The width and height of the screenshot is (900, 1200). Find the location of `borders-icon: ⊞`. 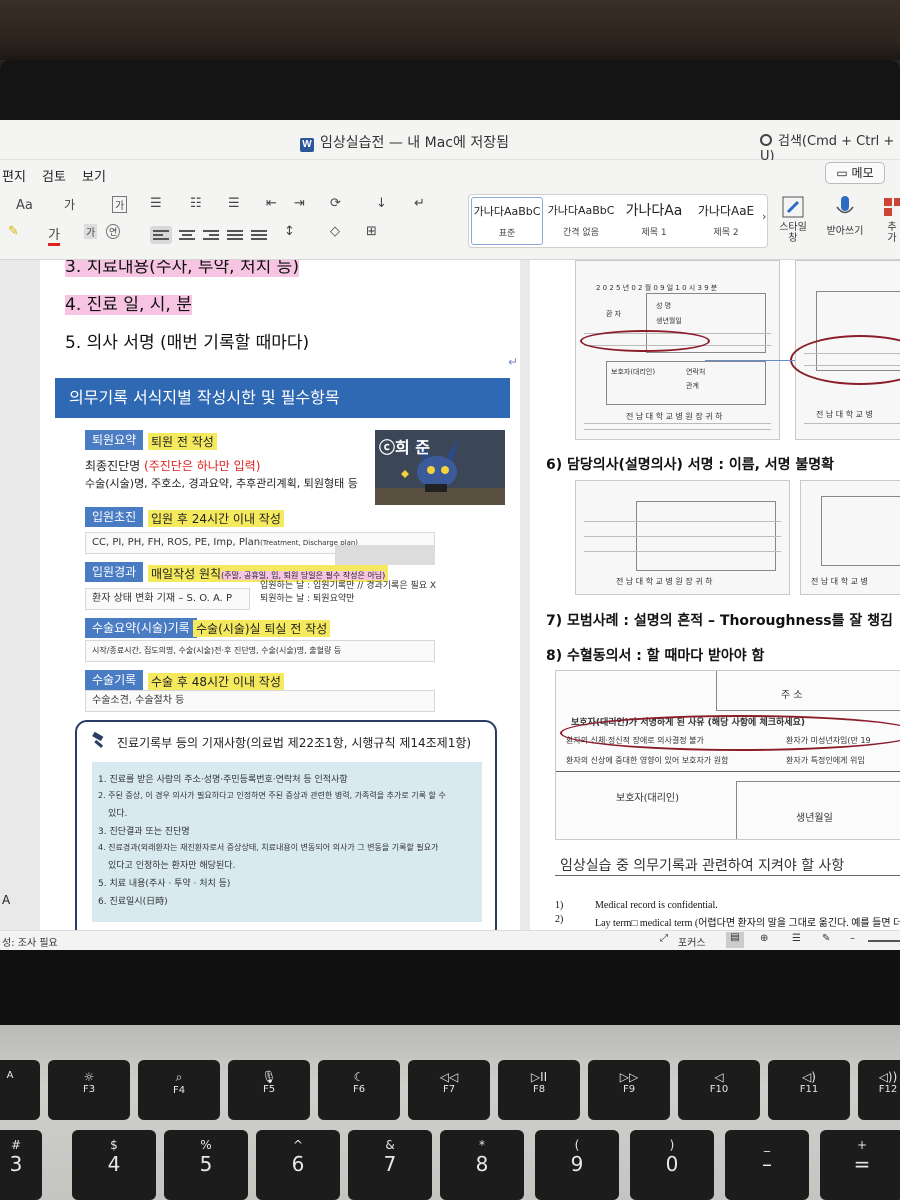

borders-icon: ⊞ is located at coordinates (371, 231).